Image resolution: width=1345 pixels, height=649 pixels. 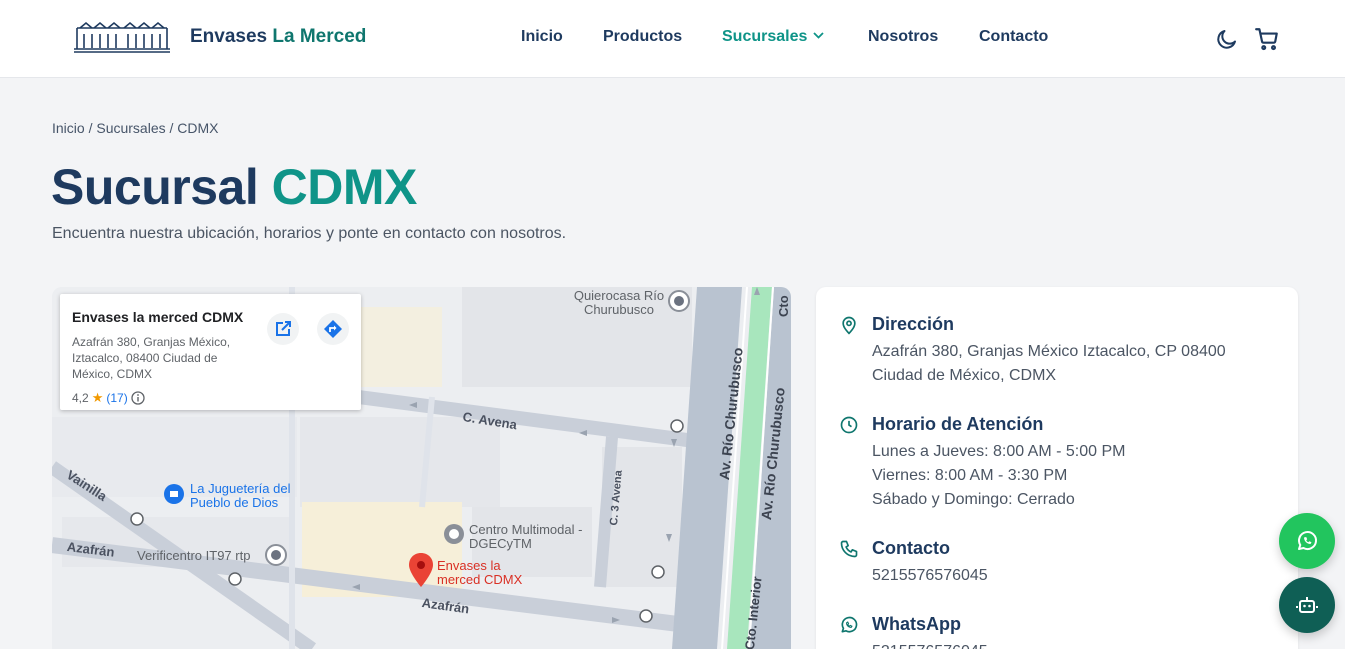 I want to click on horario-line: Viernes: 8:00 AM - 3:30 PM, so click(x=970, y=475).